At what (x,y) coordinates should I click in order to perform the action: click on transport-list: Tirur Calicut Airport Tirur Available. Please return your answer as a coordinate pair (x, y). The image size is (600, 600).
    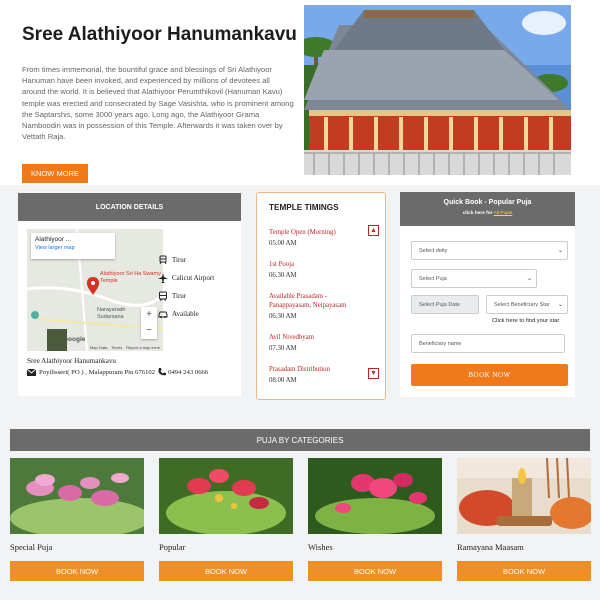
    Looking at the image, I should click on (186, 287).